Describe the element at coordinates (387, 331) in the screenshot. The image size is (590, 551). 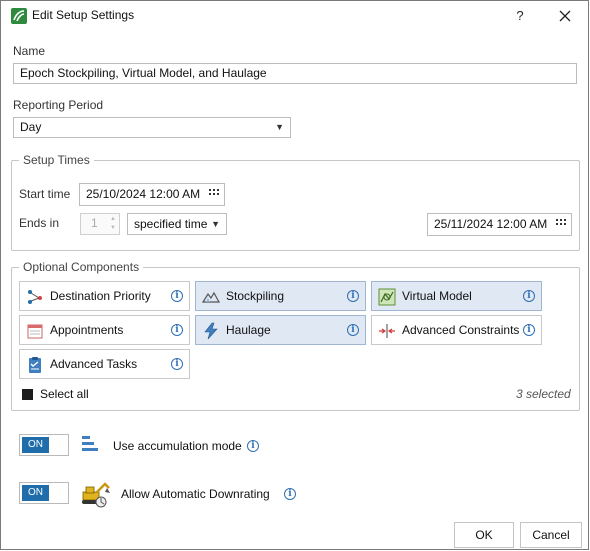
I see `advanced-constraints-icon` at that location.